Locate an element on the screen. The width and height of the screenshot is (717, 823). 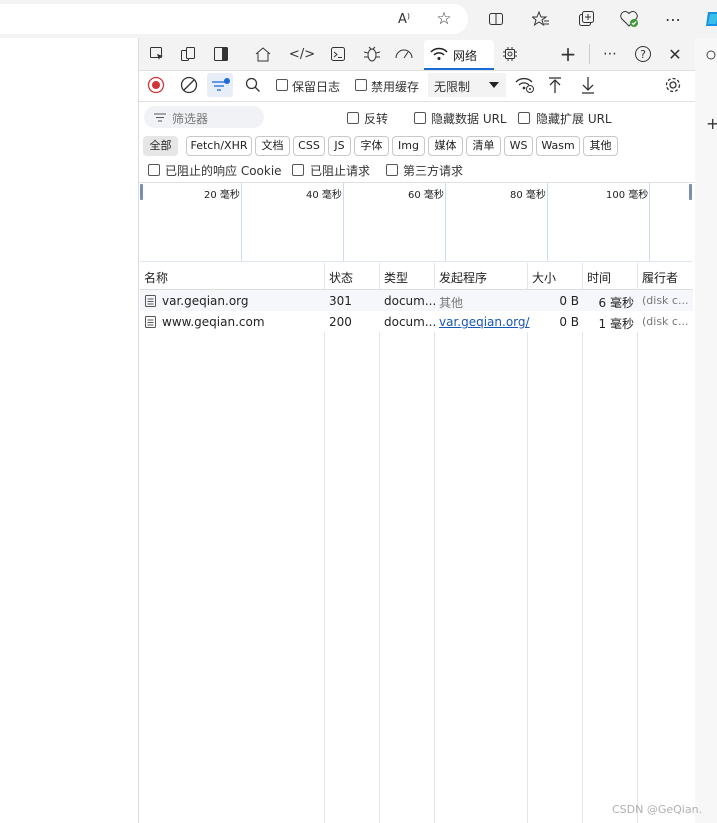
help-icon: ? is located at coordinates (643, 54).